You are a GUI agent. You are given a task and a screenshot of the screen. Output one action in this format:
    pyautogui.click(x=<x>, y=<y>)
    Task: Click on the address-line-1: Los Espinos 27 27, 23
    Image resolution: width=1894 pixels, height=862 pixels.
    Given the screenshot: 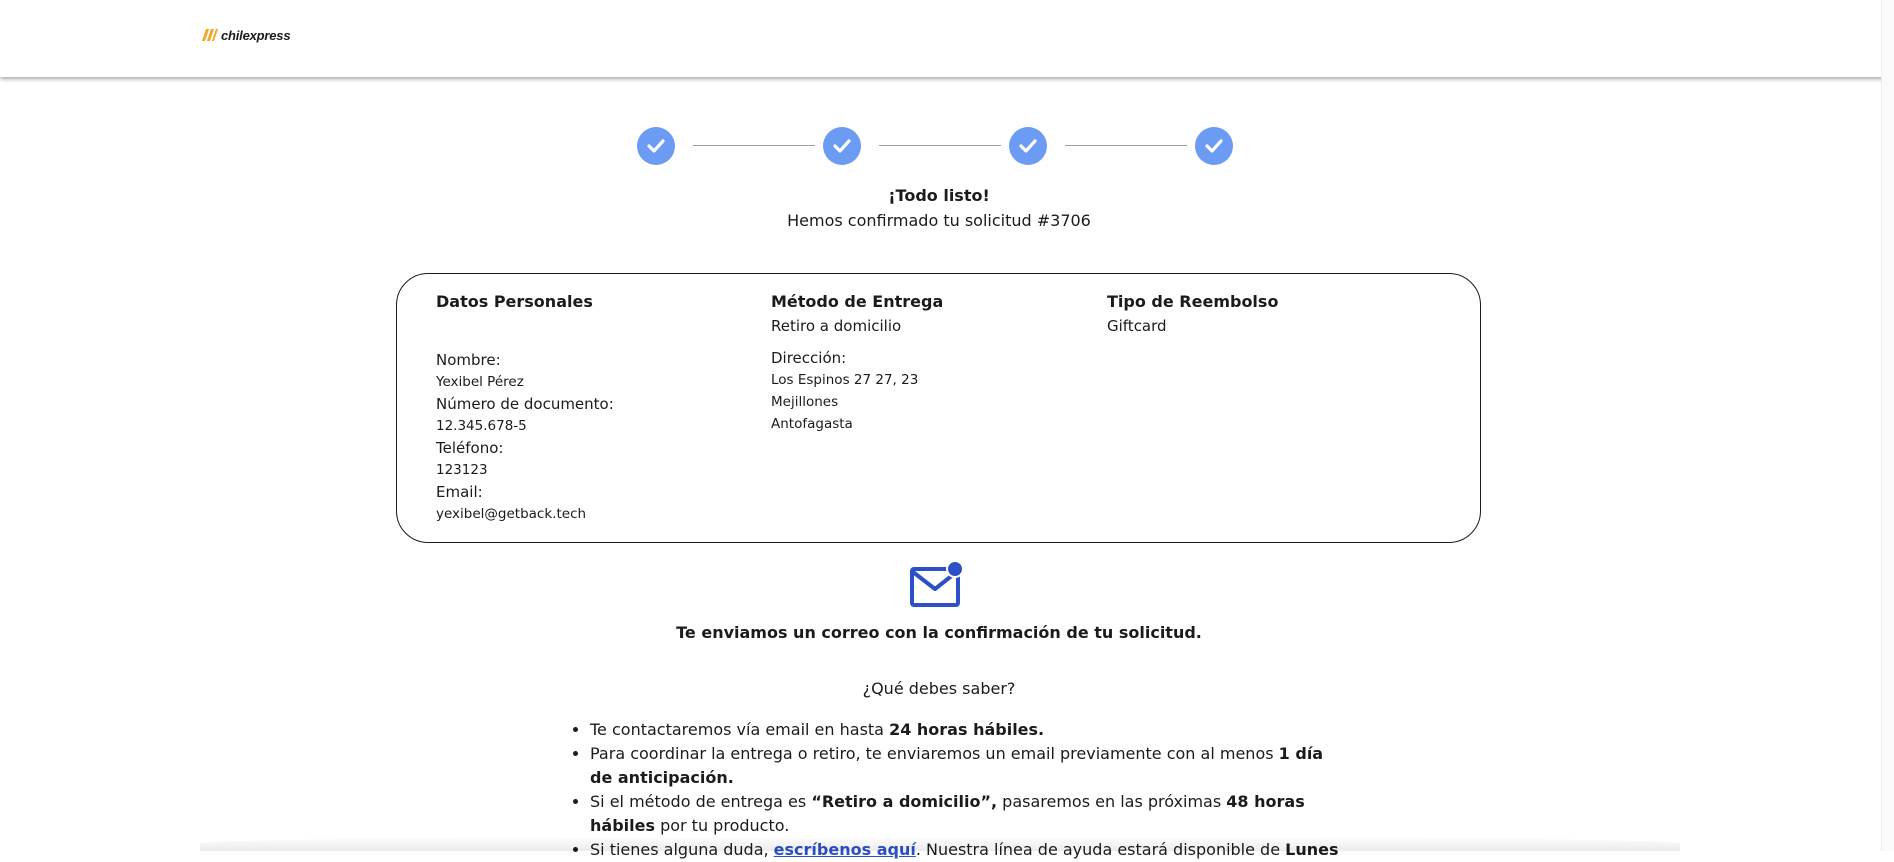 What is the action you would take?
    pyautogui.click(x=845, y=380)
    